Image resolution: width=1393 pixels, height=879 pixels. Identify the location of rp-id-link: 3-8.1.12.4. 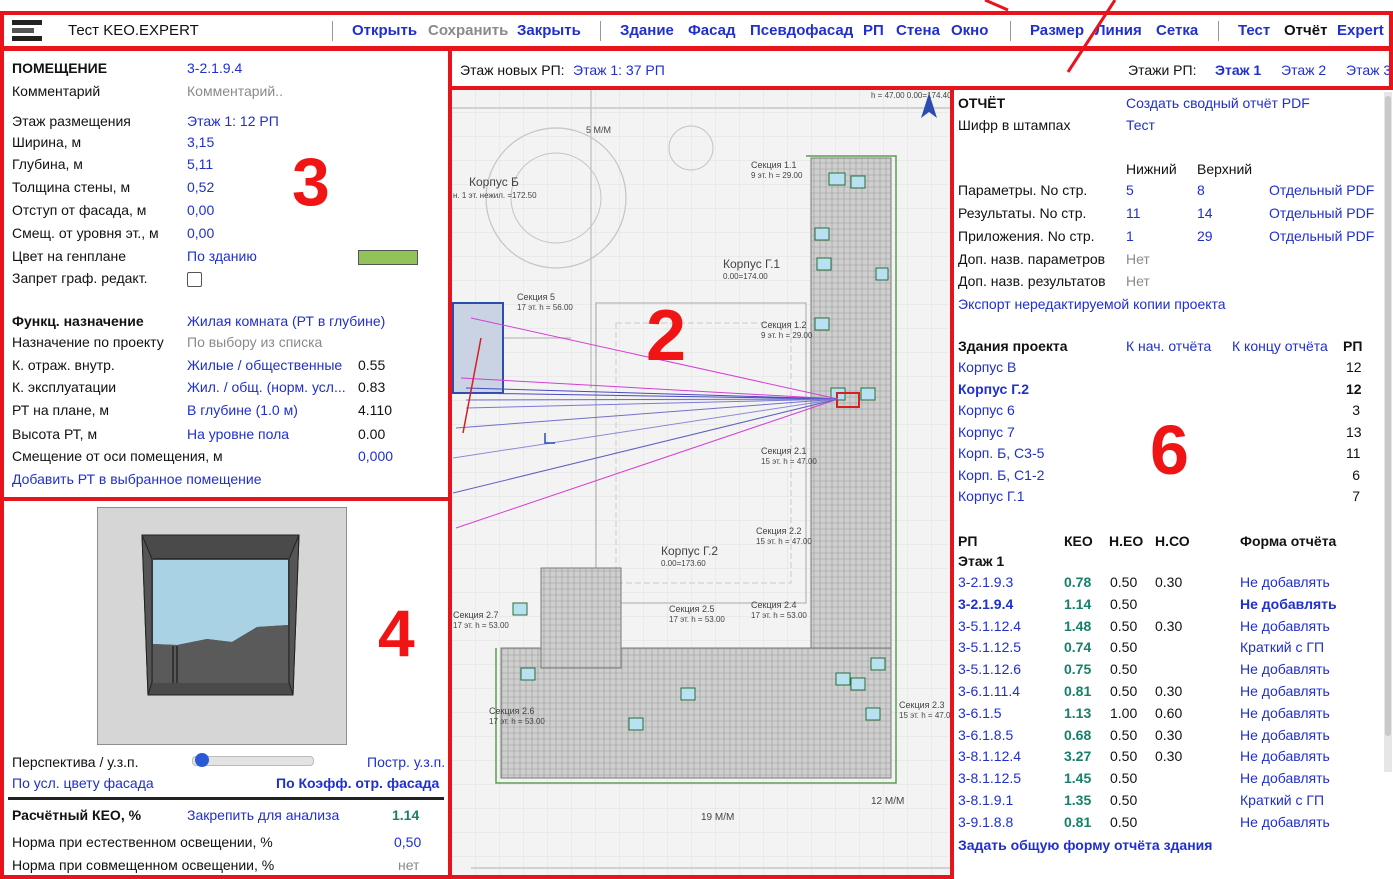
(989, 756).